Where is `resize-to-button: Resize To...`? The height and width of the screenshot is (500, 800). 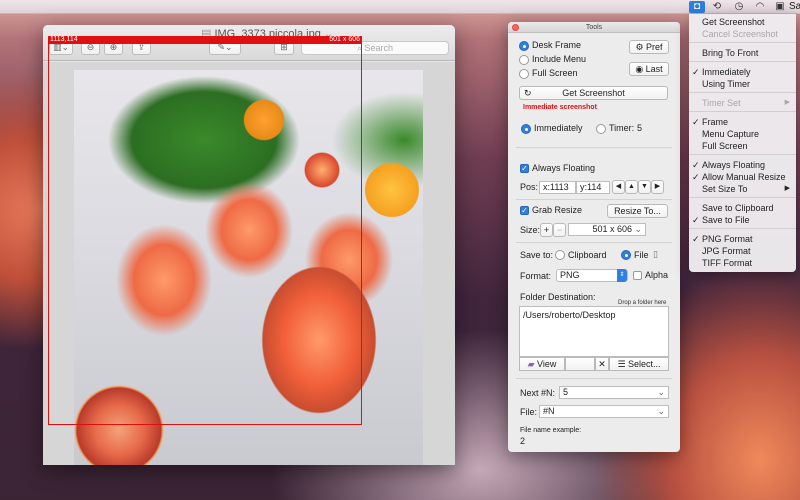 resize-to-button: Resize To... is located at coordinates (637, 211).